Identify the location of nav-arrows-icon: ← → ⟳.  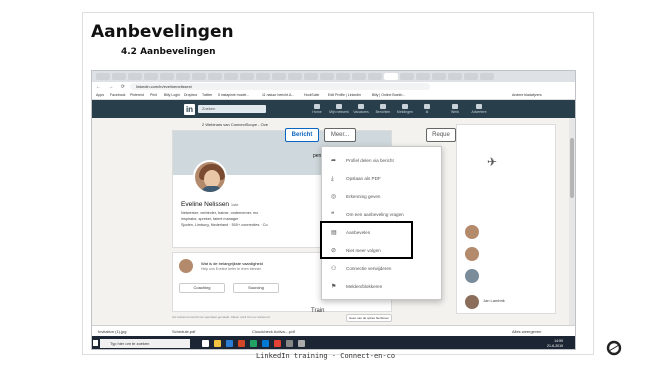
(112, 87).